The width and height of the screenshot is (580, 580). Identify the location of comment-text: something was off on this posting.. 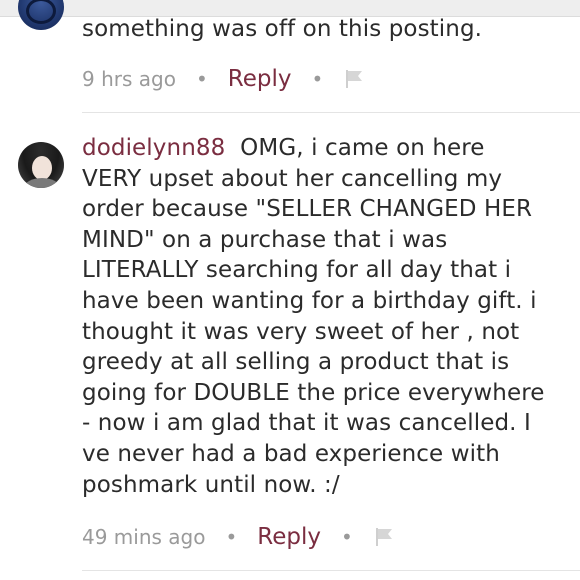
(327, 29).